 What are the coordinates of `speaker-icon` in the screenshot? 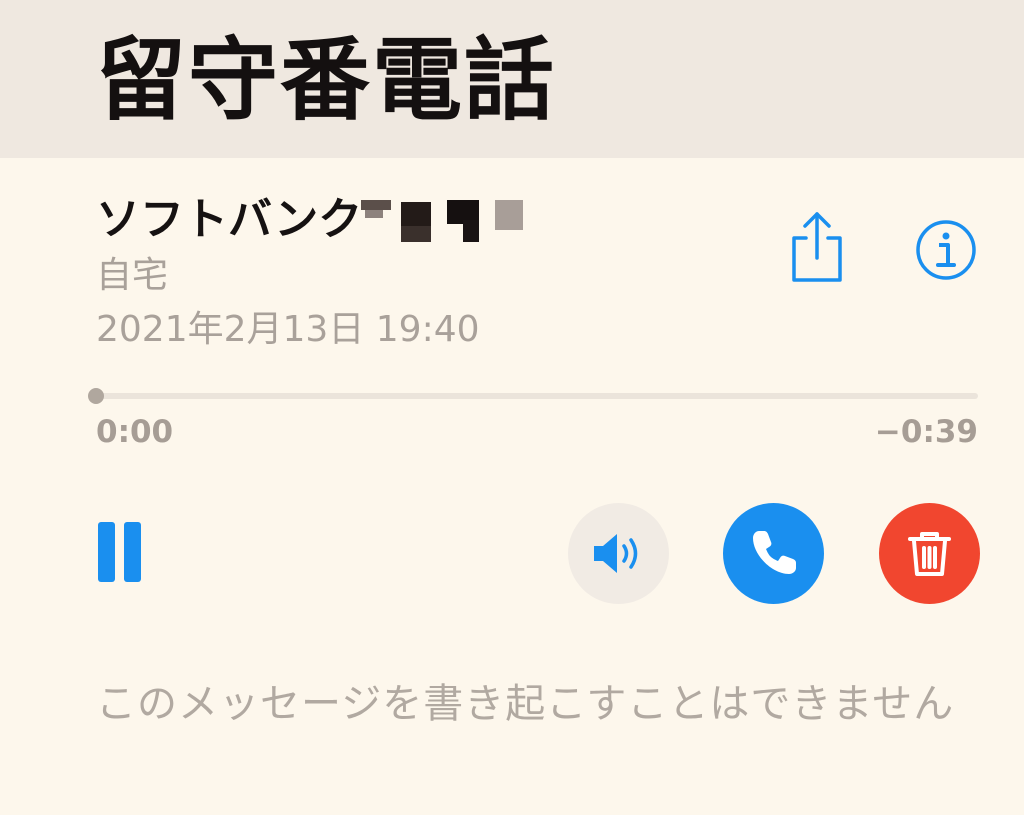 It's located at (616, 553).